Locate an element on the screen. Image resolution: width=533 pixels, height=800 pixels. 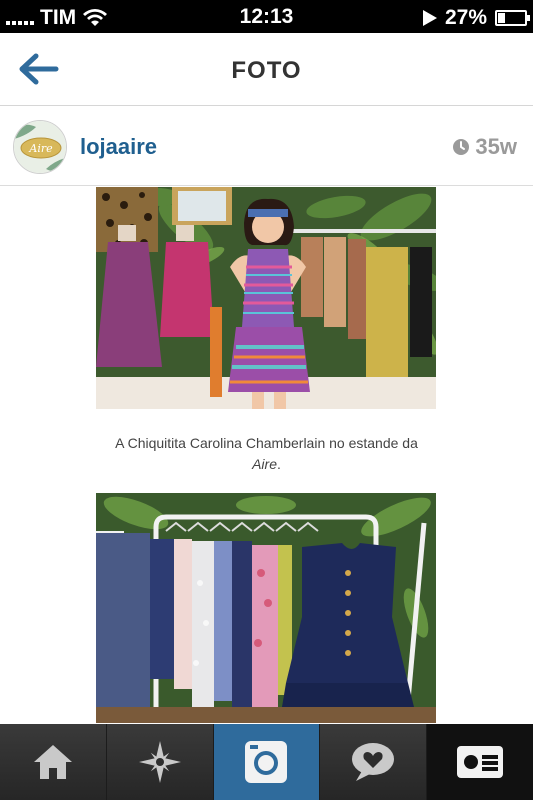
tab-home is located at coordinates (53, 762).